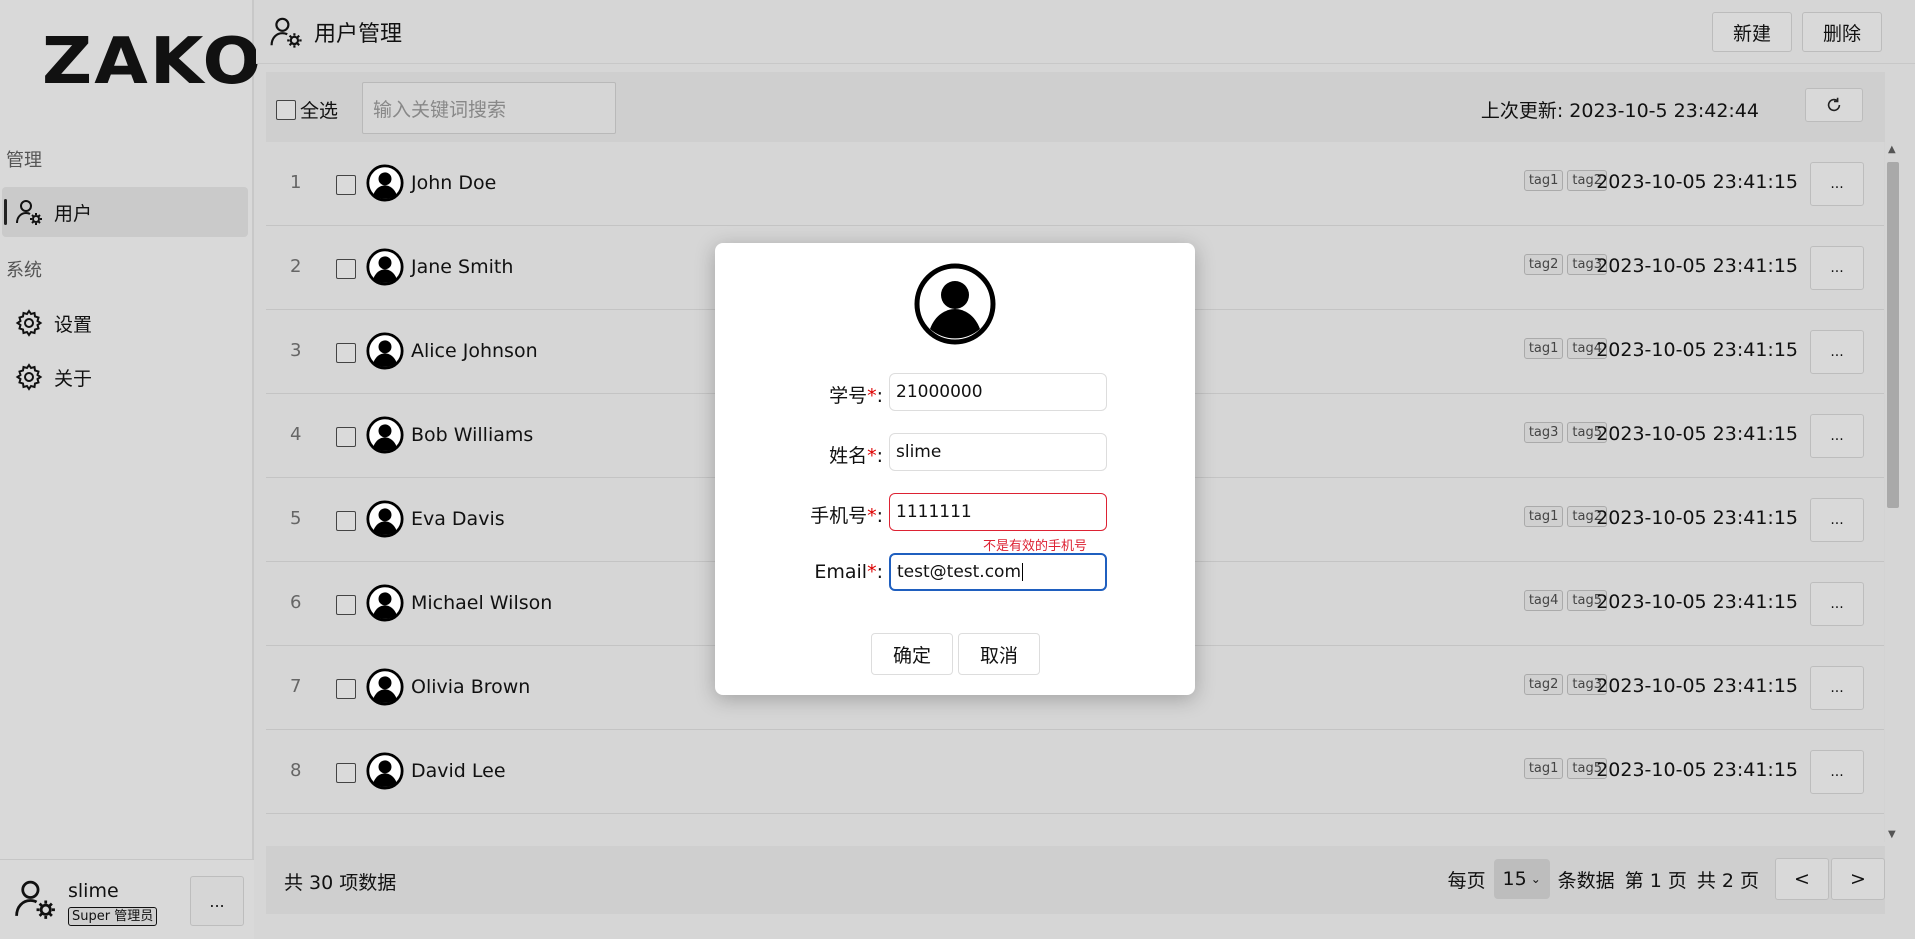  What do you see at coordinates (73, 213) in the screenshot?
I see `sidebar-item-label: 用户` at bounding box center [73, 213].